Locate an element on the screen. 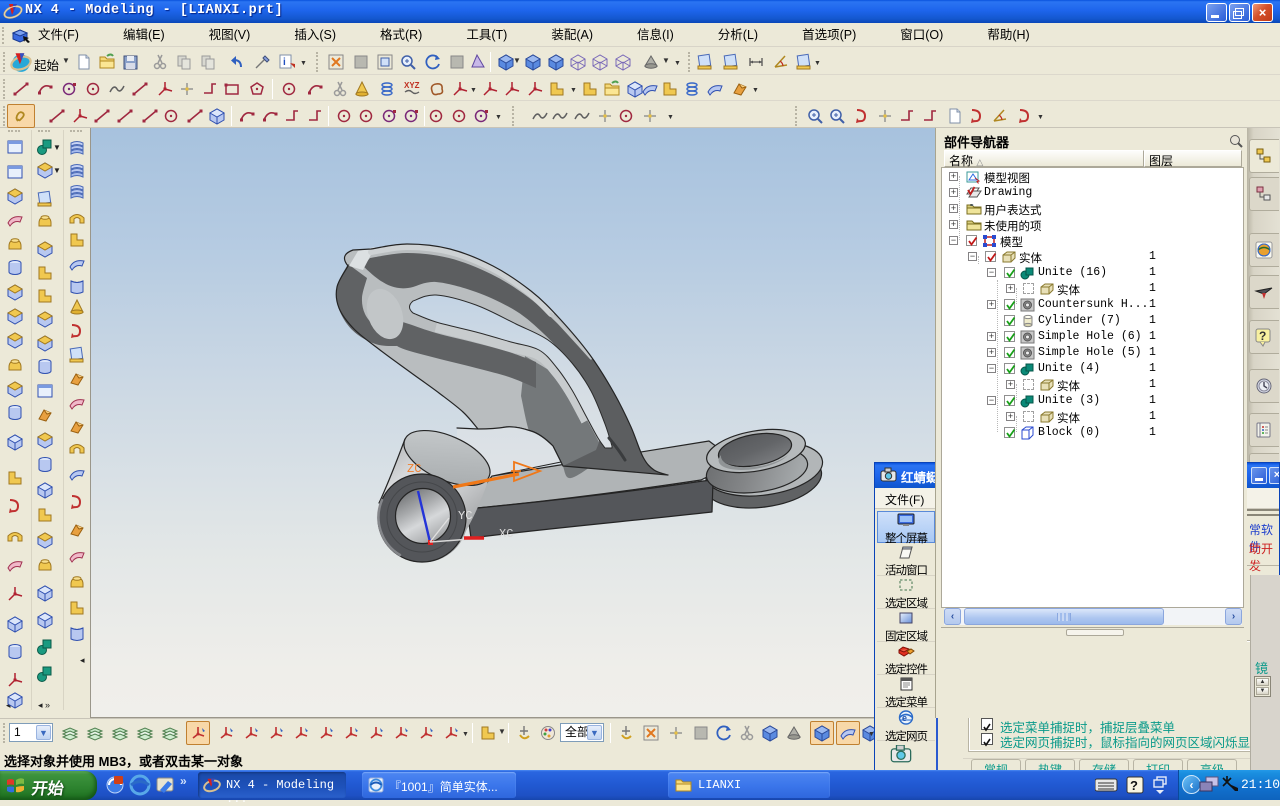 Image resolution: width=1280 pixels, height=806 pixels. svg-text: XC is located at coordinates (506, 534).